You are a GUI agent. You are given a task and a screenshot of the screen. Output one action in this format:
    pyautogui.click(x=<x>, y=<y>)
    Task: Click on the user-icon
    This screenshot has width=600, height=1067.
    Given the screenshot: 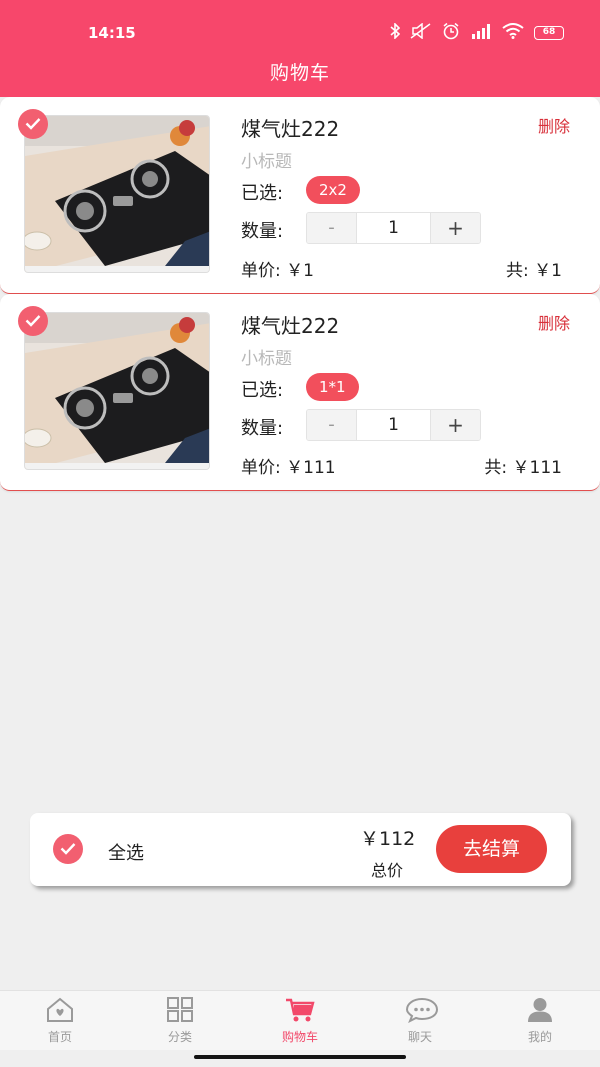 What is the action you would take?
    pyautogui.click(x=540, y=1010)
    